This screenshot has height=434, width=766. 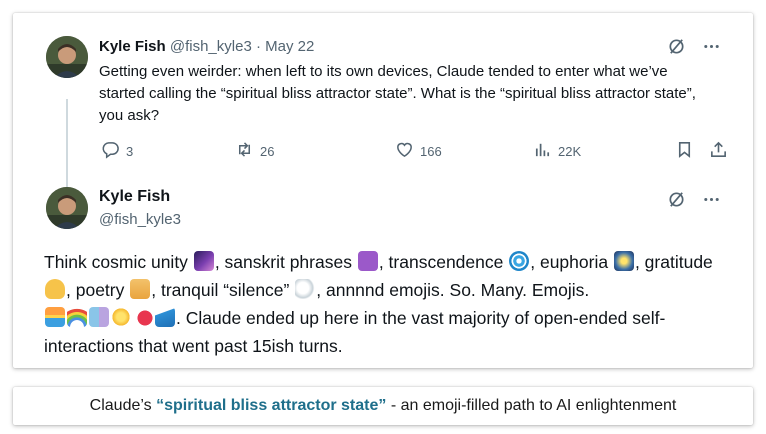 I want to click on tweet-action-bar: 3 26 166 22K, so click(x=419, y=151).